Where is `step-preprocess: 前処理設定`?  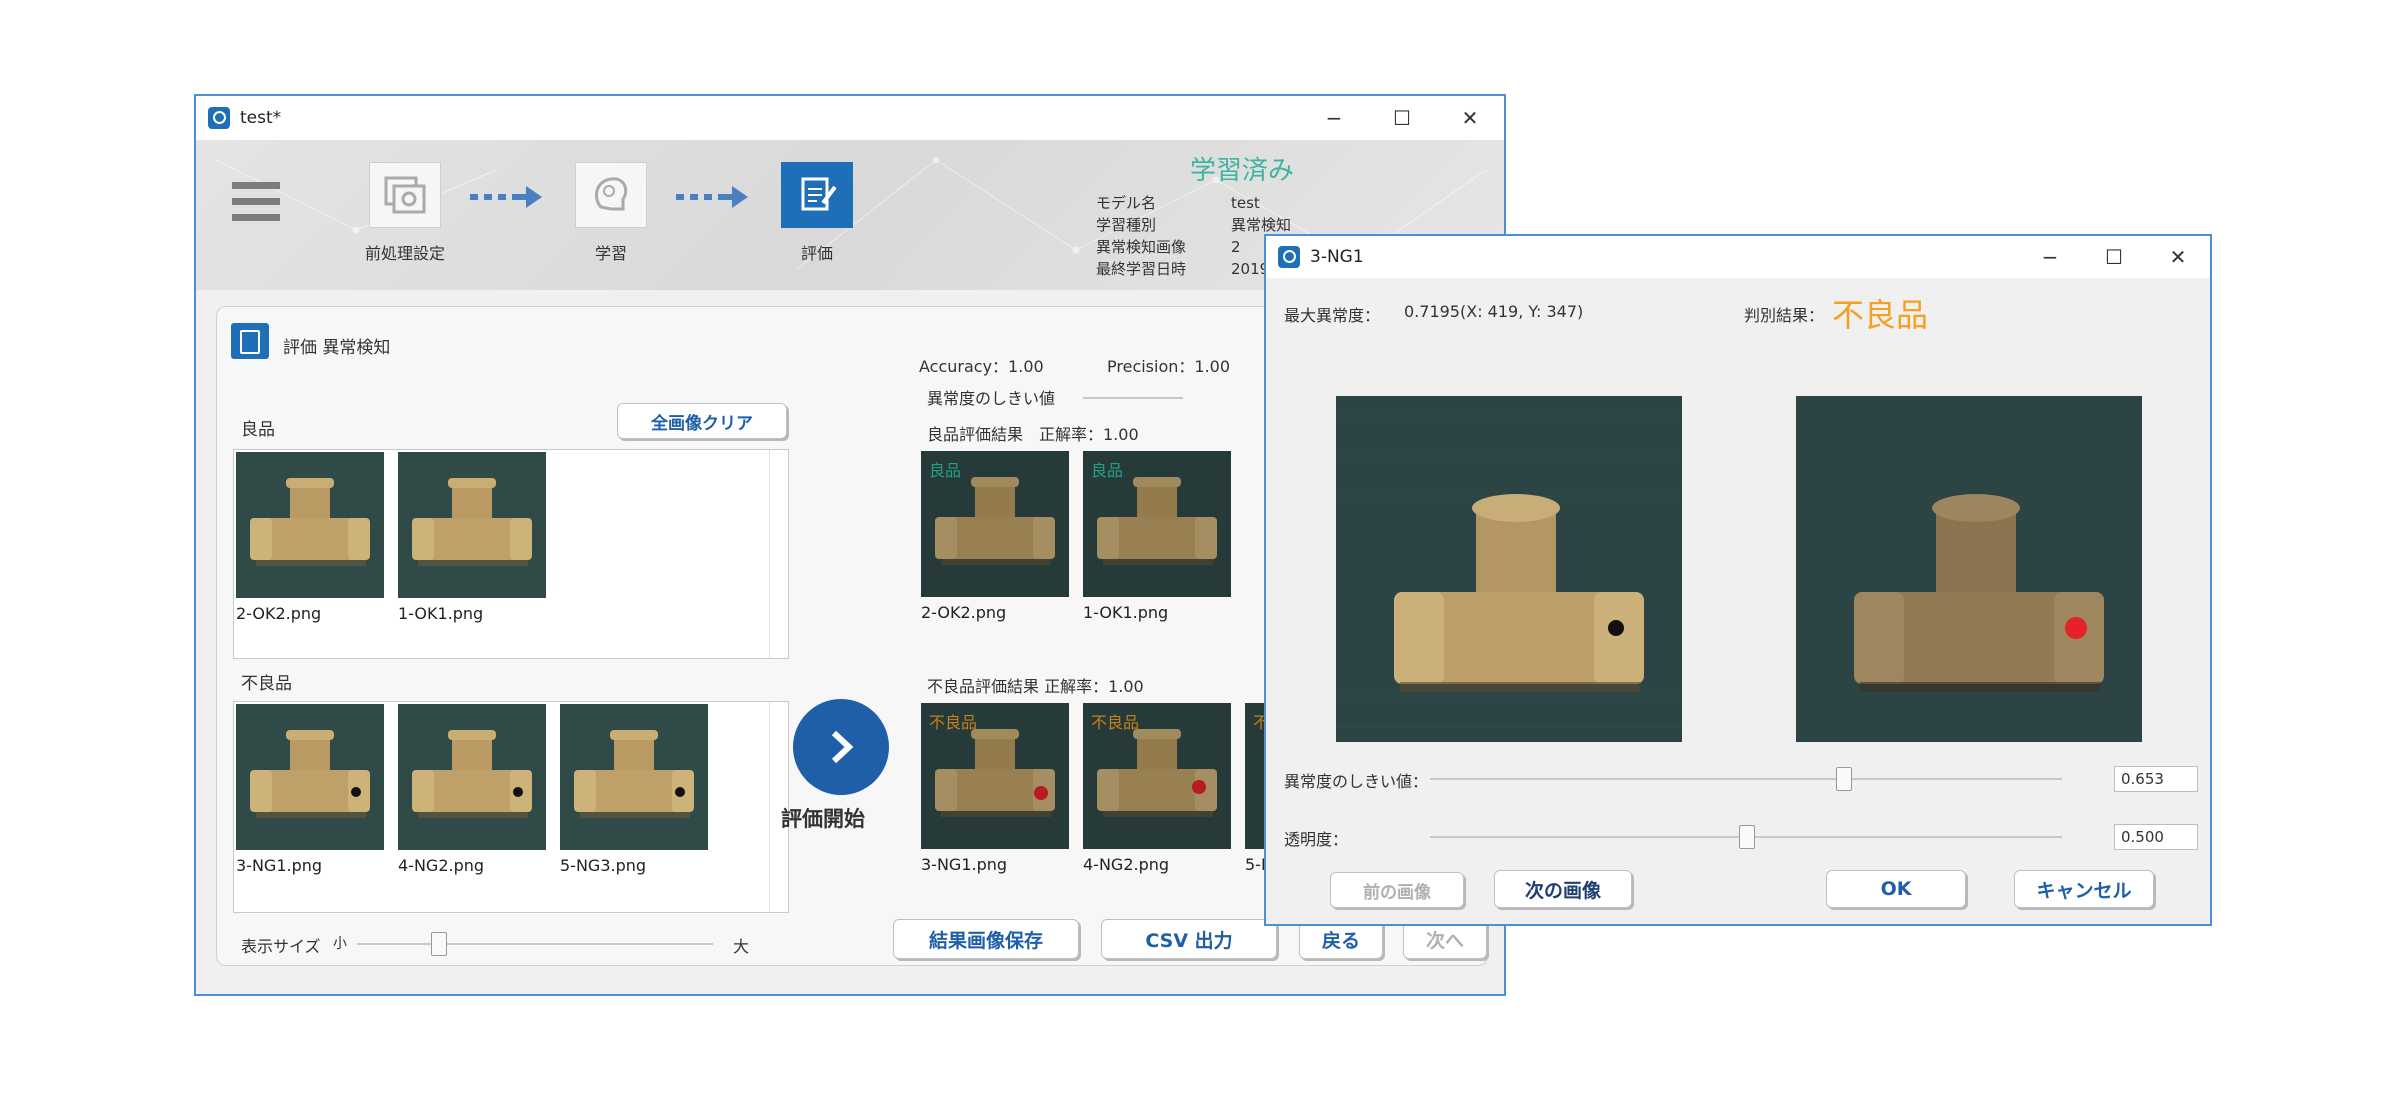
step-preprocess: 前処理設定 is located at coordinates (405, 213).